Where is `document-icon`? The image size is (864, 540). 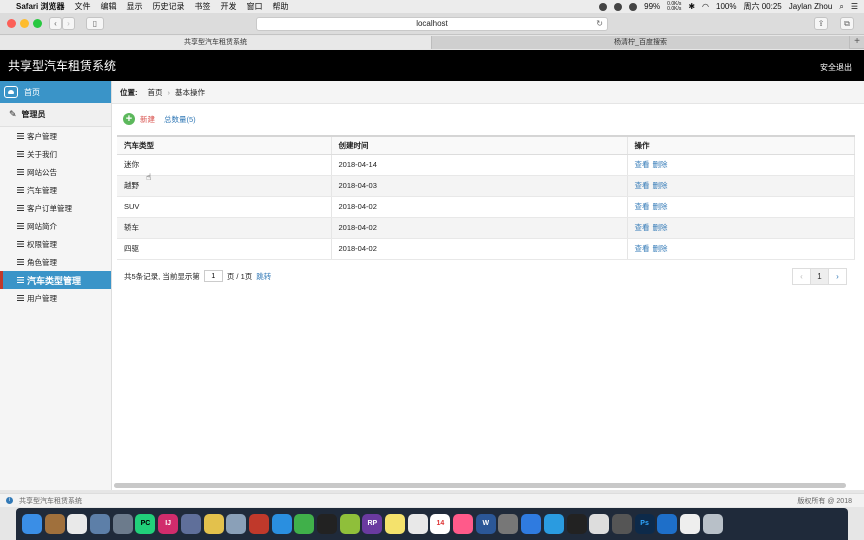 document-icon is located at coordinates (689, 524).